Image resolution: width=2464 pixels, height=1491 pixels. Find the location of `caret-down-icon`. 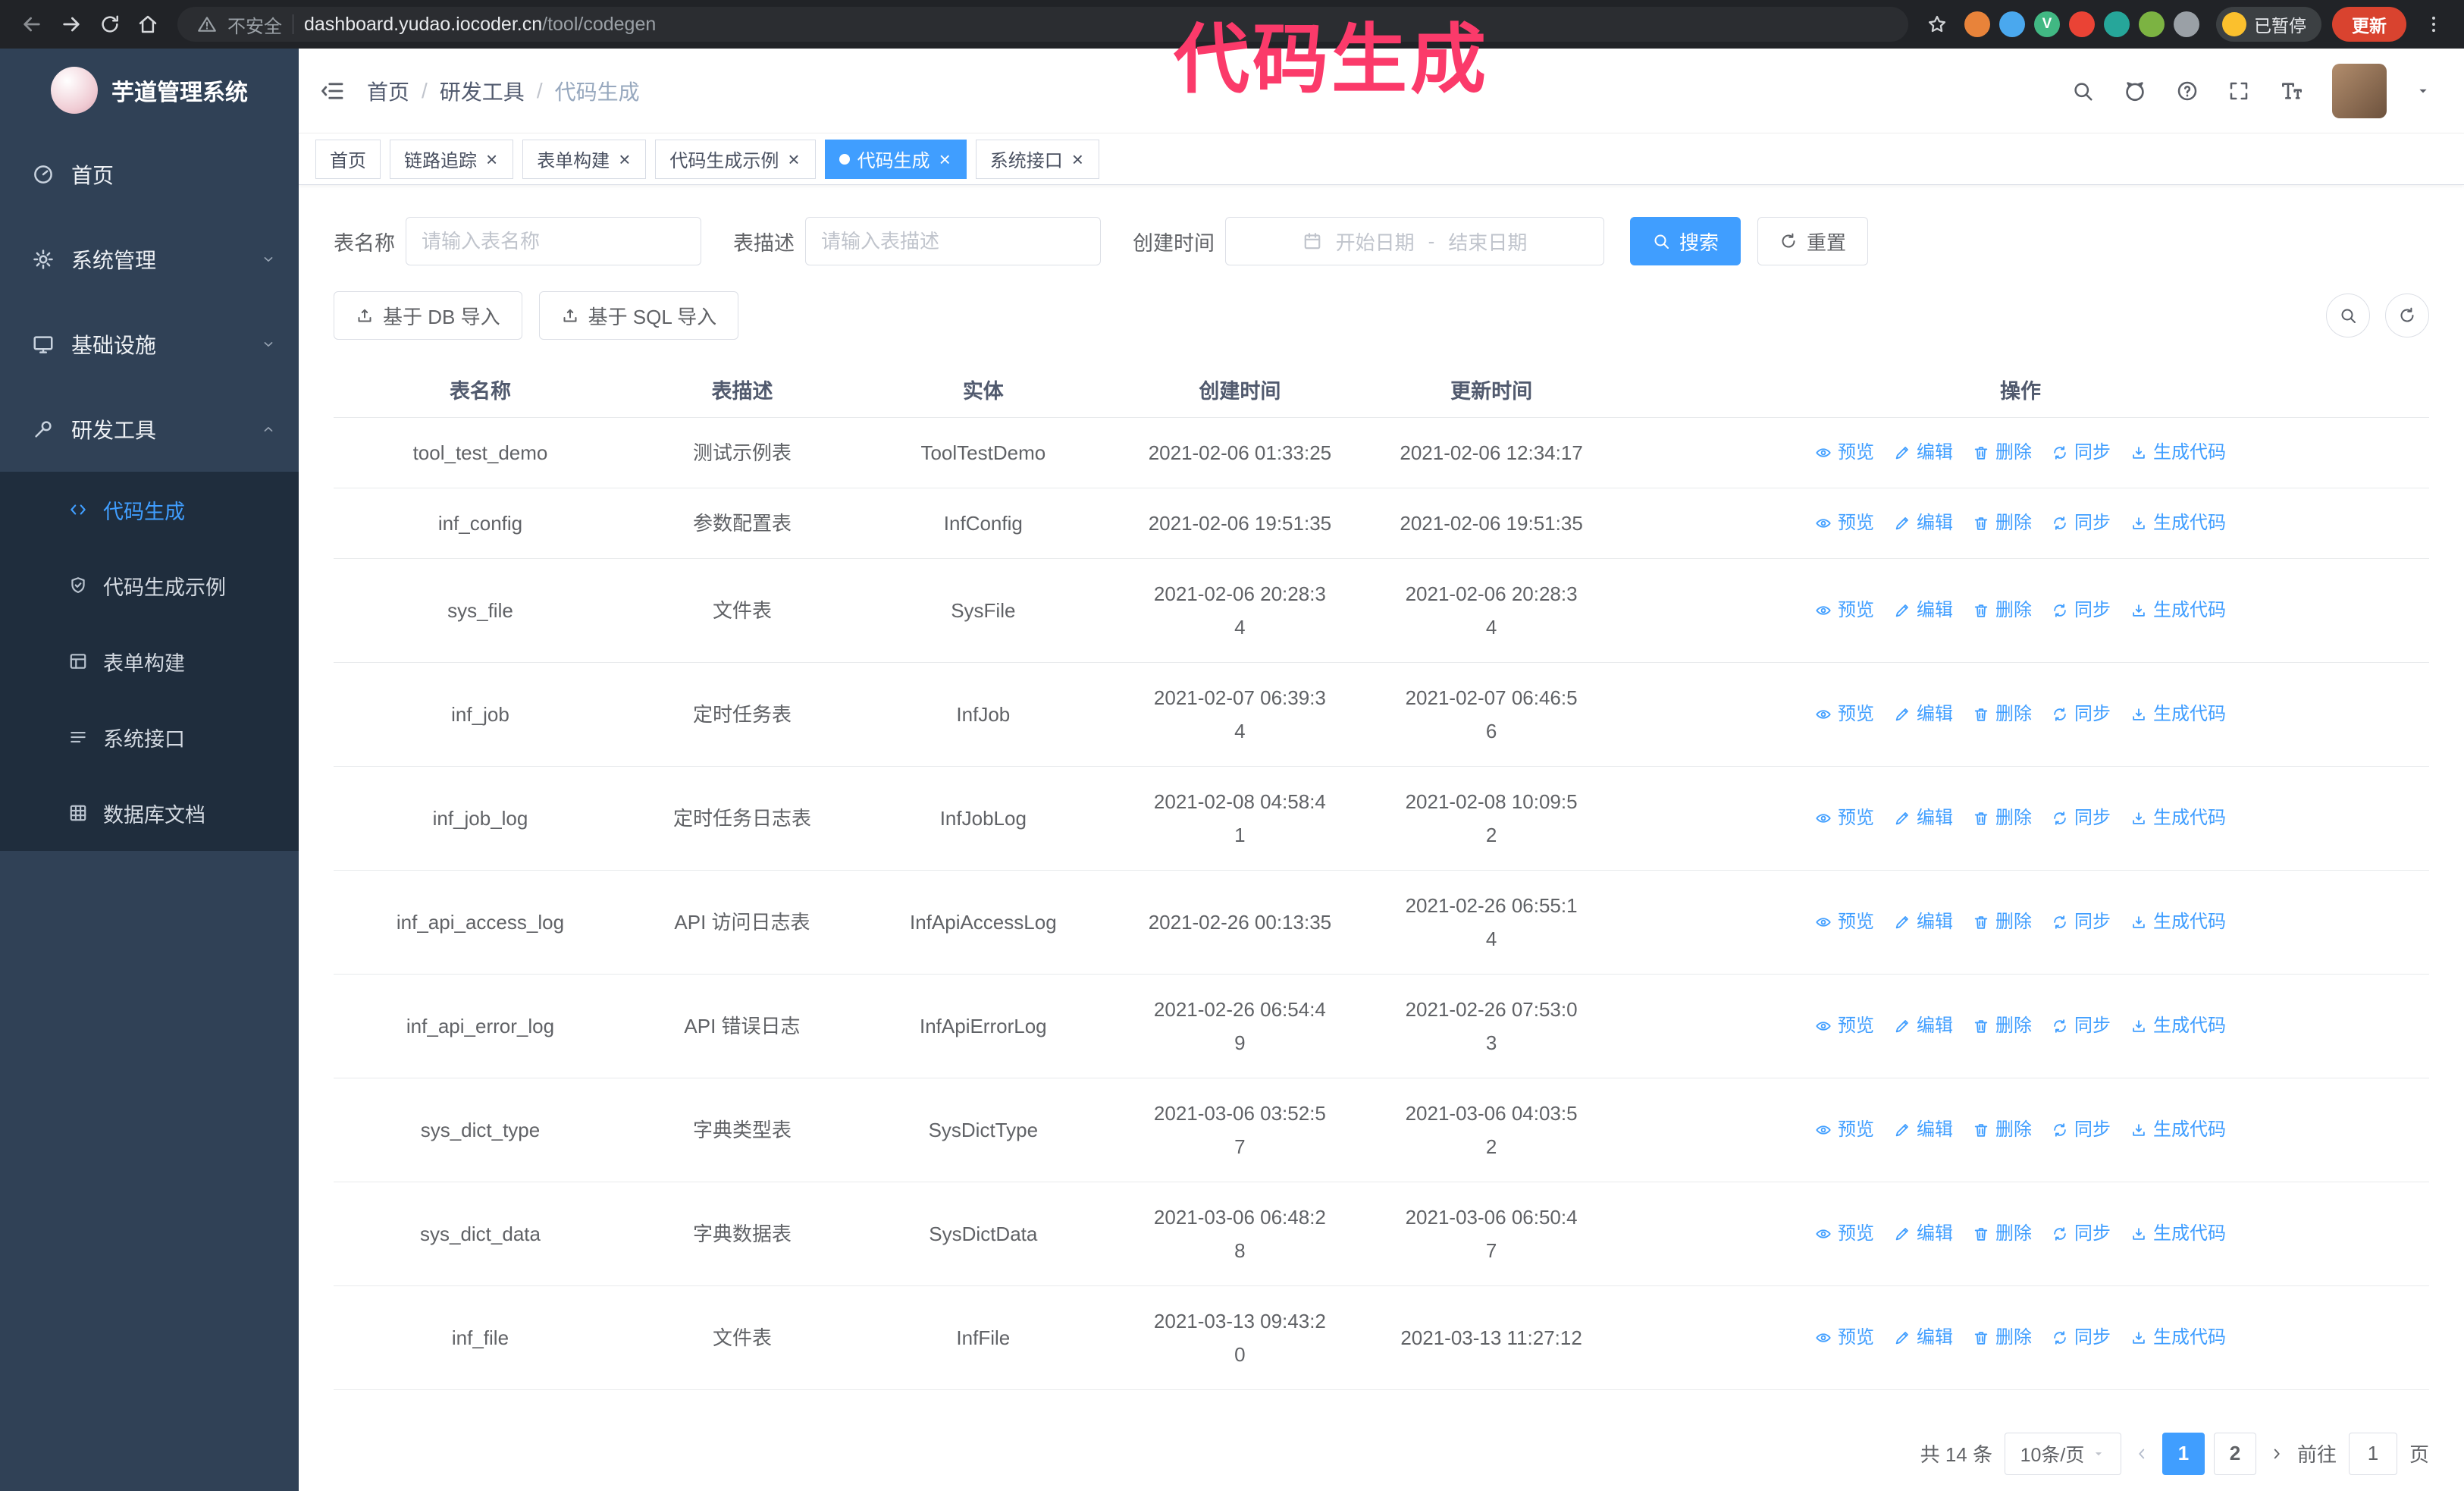

caret-down-icon is located at coordinates (2423, 91).